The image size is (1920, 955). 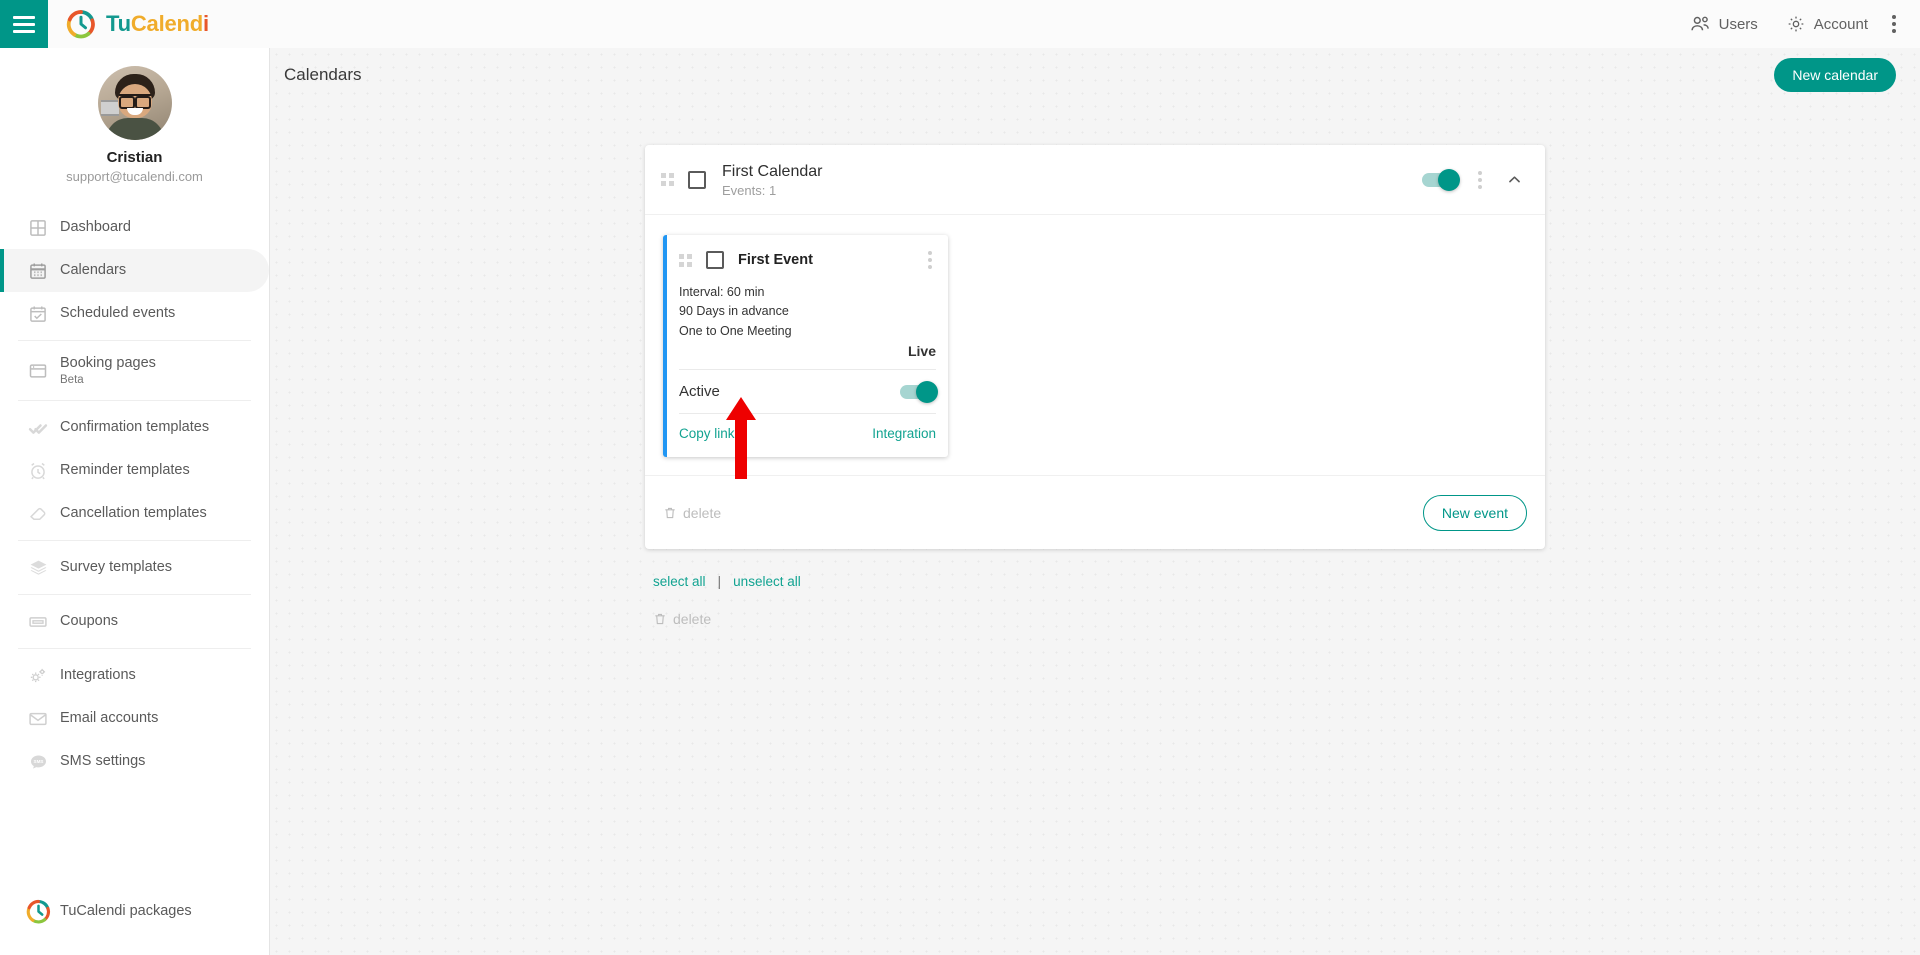 I want to click on calendar-header-actions, so click(x=1474, y=179).